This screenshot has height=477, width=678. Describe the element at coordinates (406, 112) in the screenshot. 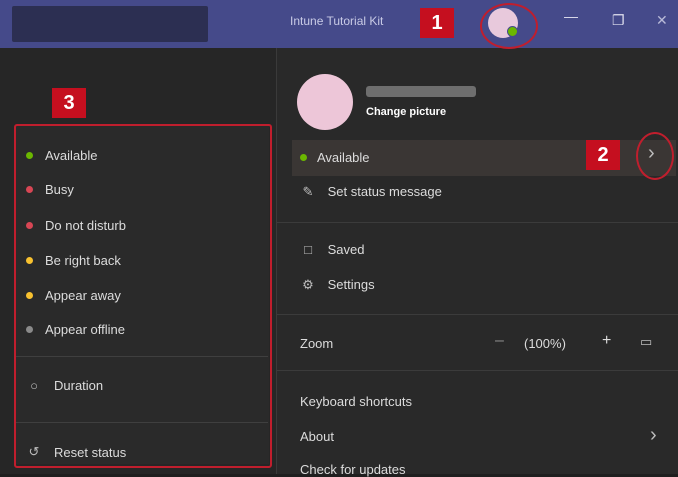

I see `change-picture-link: Change picture` at that location.